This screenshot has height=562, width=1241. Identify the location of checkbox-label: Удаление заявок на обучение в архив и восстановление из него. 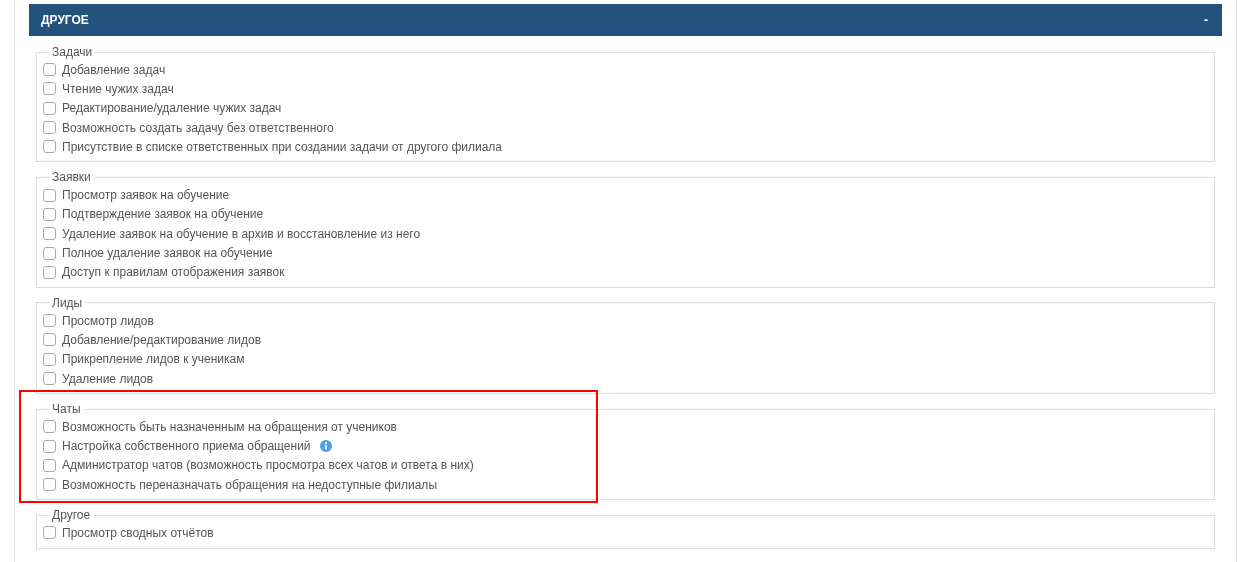
(241, 234).